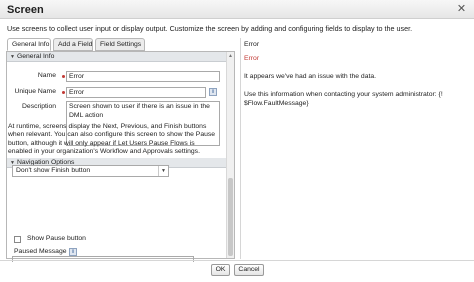 The width and height of the screenshot is (474, 282). What do you see at coordinates (163, 171) in the screenshot?
I see `chevron-down-icon: ▼` at bounding box center [163, 171].